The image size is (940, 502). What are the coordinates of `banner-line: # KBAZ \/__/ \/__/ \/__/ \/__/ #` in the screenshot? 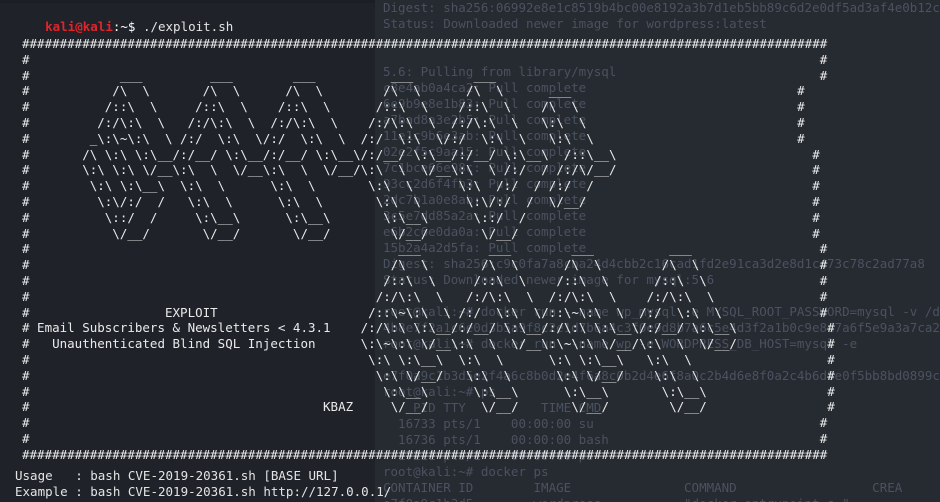 It's located at (428, 407).